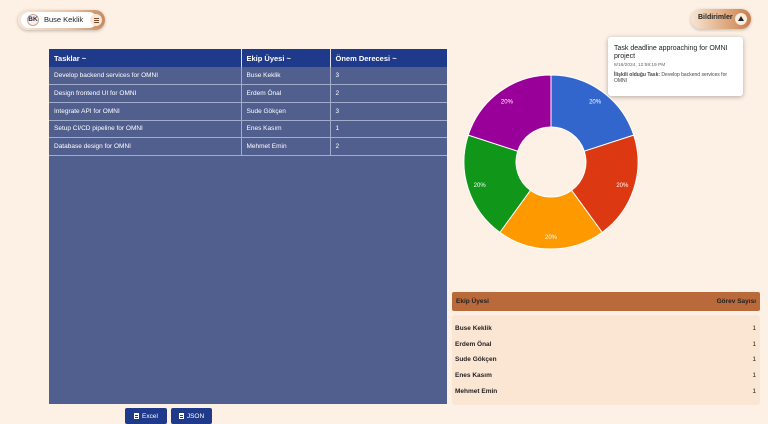 Image resolution: width=768 pixels, height=424 pixels. I want to click on table-row: Integrate API for OMNI Sude Gökçen 3, so click(248, 111).